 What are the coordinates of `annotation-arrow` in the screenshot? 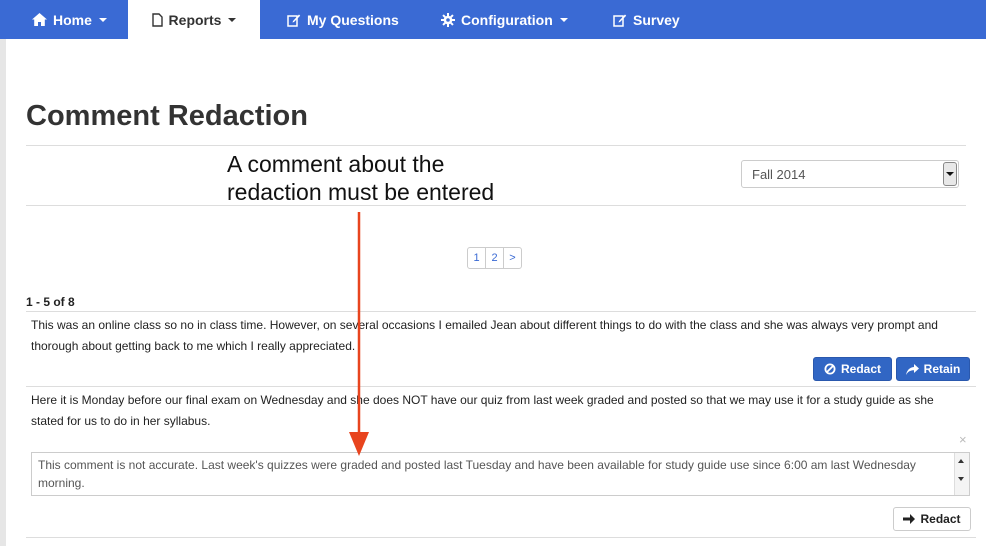 It's located at (359, 334).